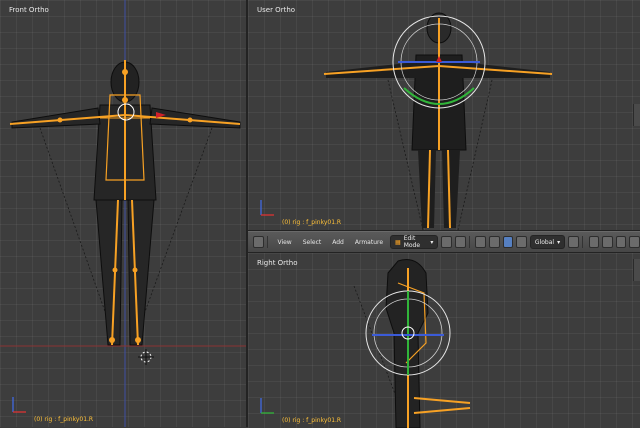  I want to click on pivot-point-icon, so click(460, 242).